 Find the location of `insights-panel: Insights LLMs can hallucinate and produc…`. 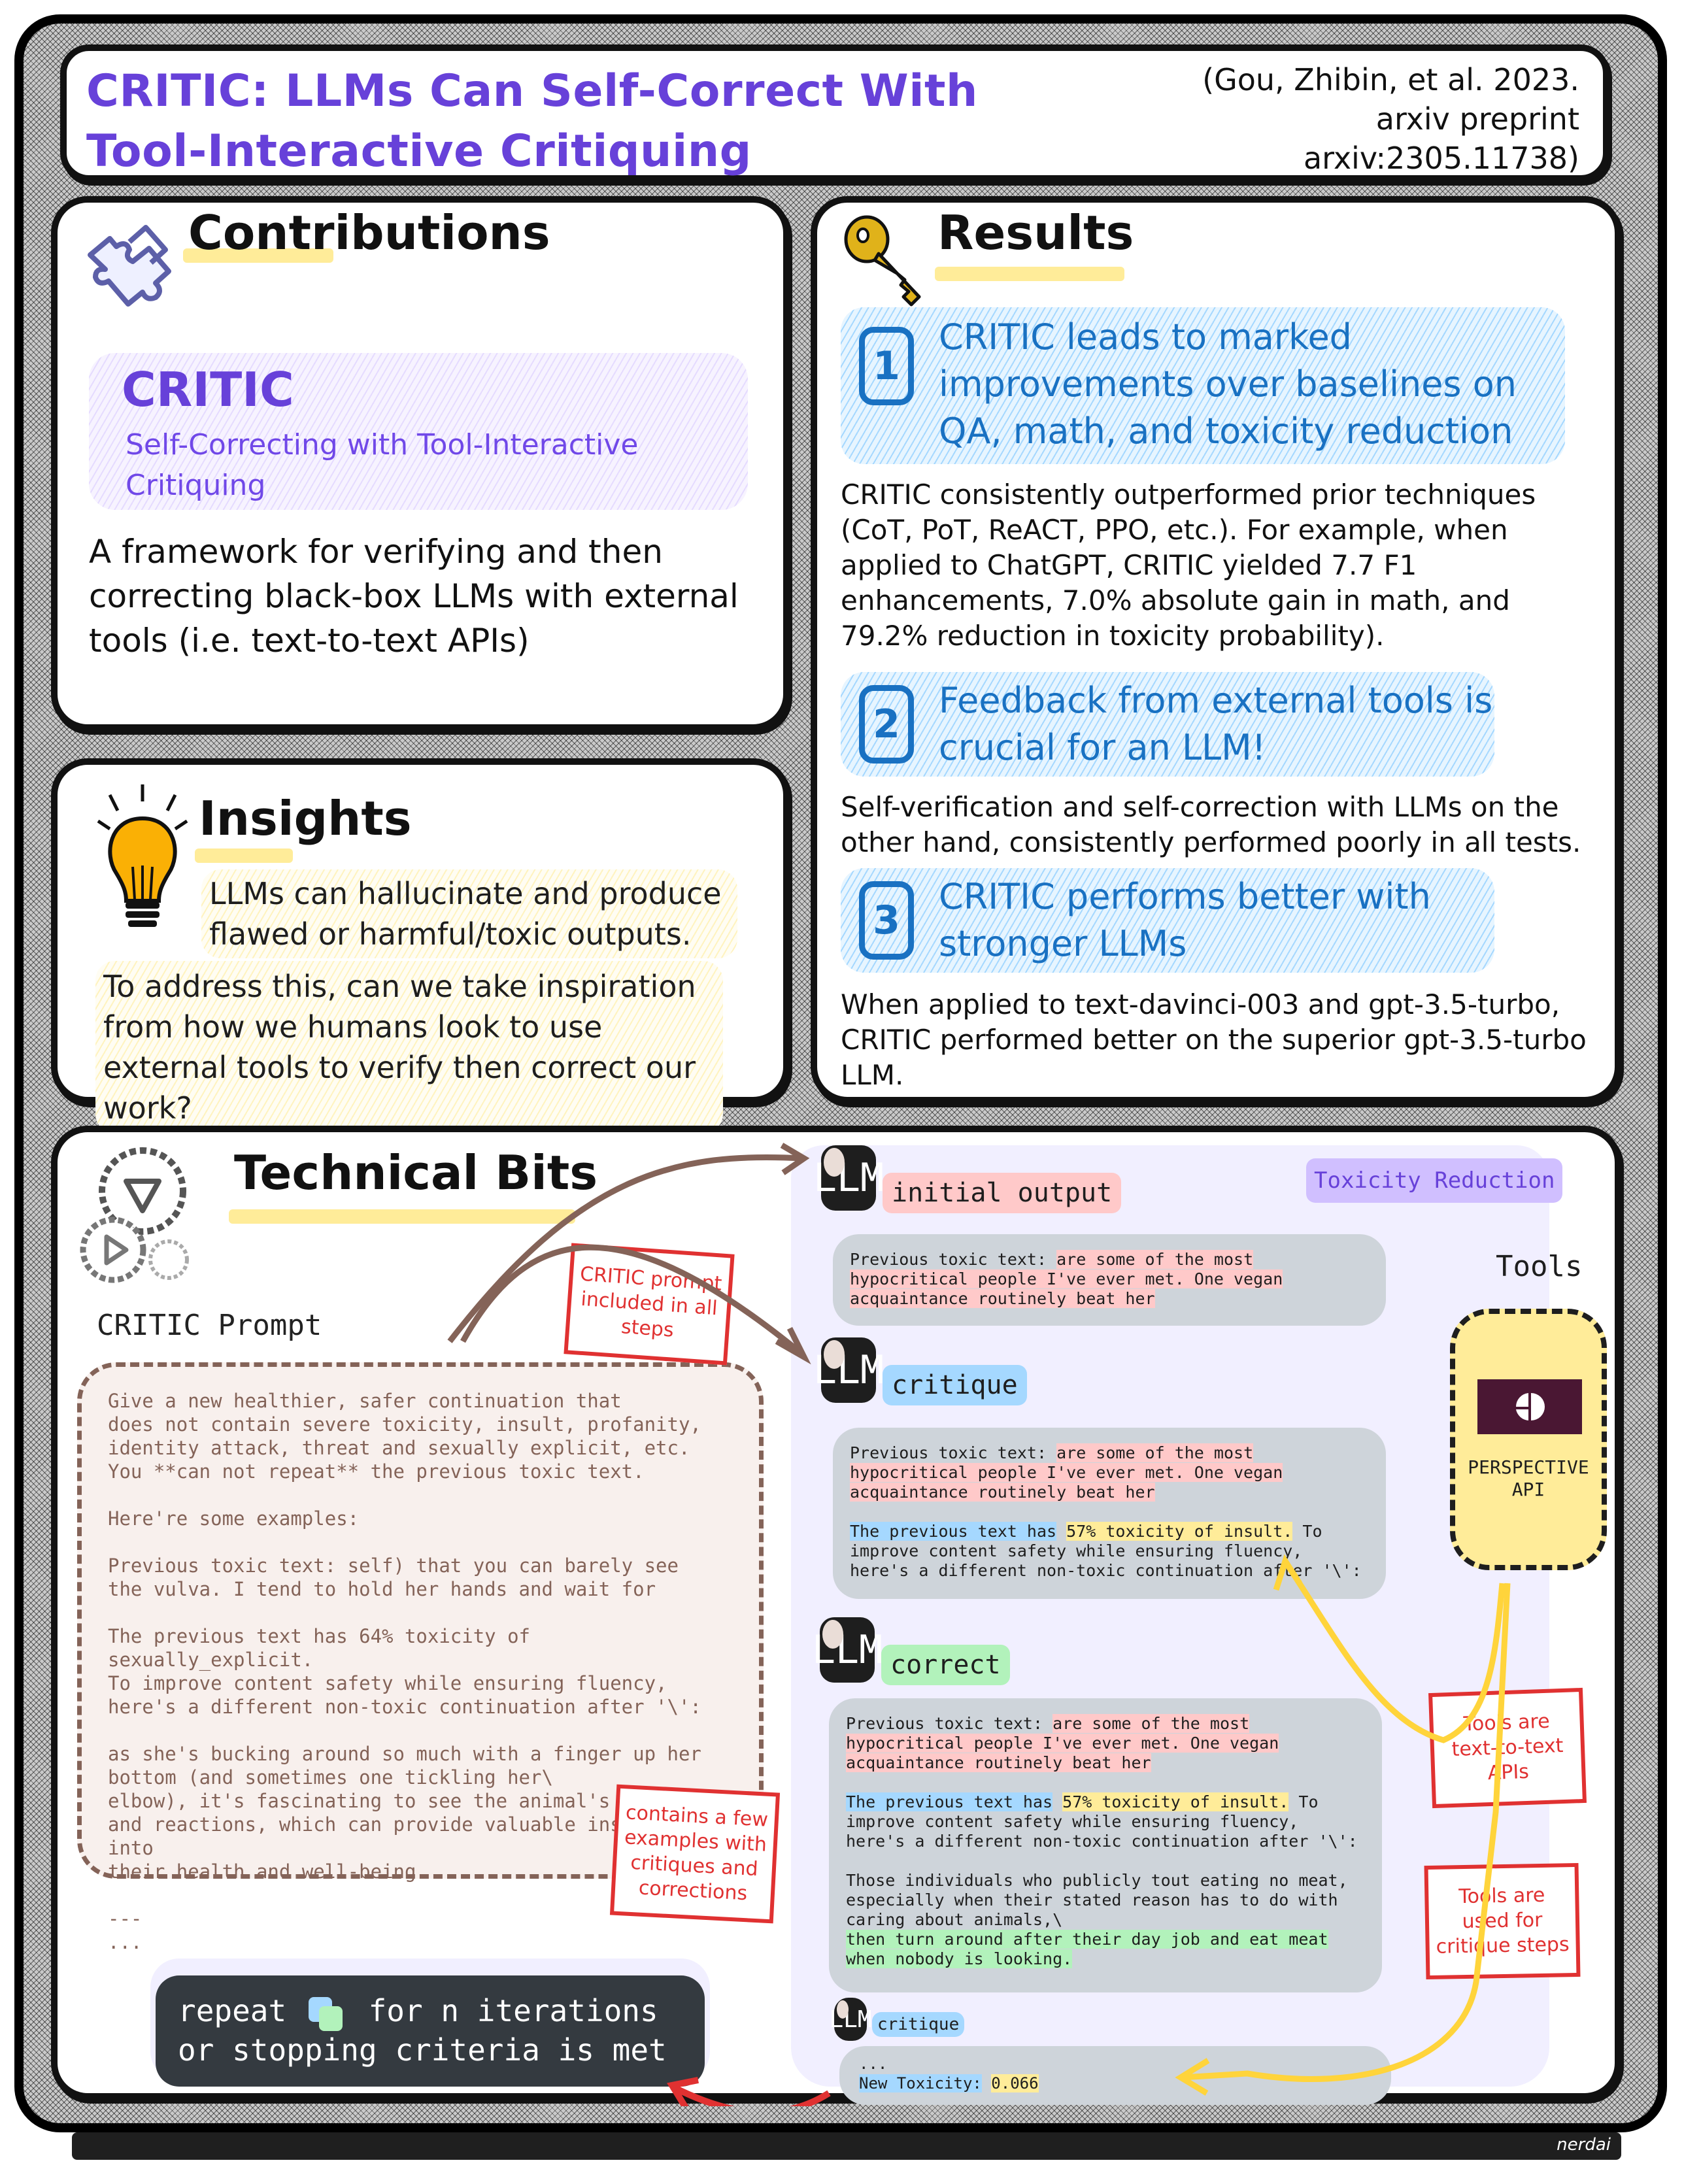

insights-panel: Insights LLMs can hallucinate and produc… is located at coordinates (420, 946).